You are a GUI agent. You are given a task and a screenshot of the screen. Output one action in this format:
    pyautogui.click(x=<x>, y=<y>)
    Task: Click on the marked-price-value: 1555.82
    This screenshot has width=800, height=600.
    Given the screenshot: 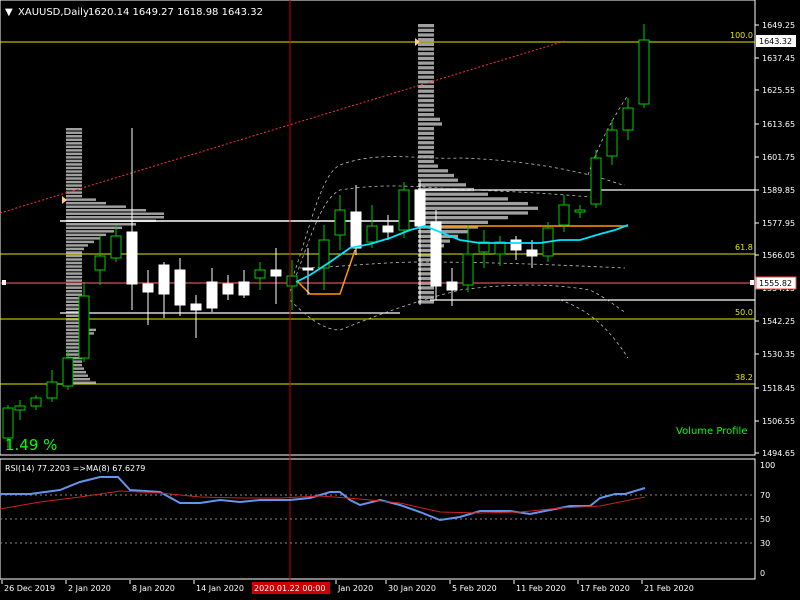 What is the action you would take?
    pyautogui.click(x=775, y=283)
    